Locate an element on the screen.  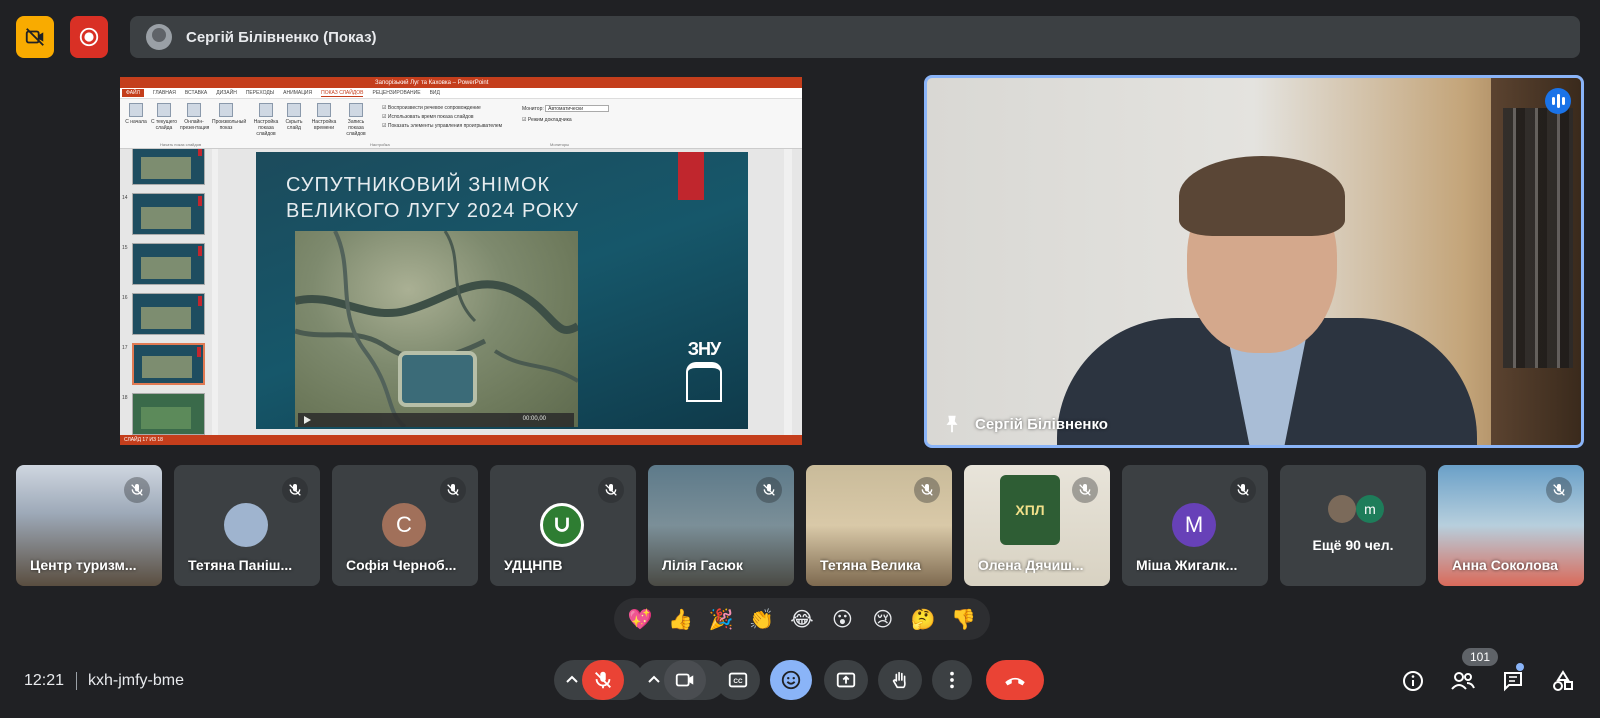
thumbnail-row: 13 is located at coordinates (168, 169).